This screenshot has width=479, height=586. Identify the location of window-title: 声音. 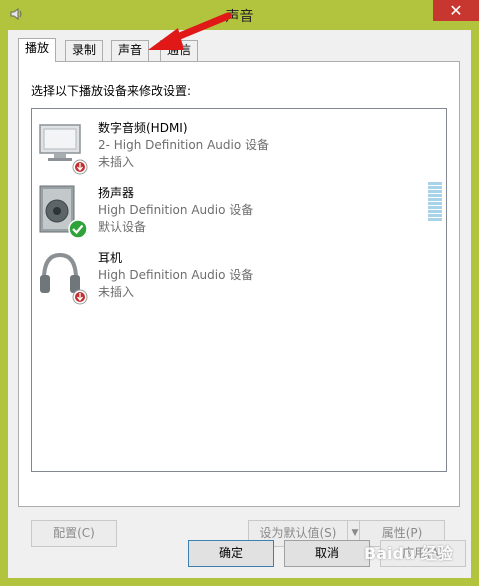
(239, 17).